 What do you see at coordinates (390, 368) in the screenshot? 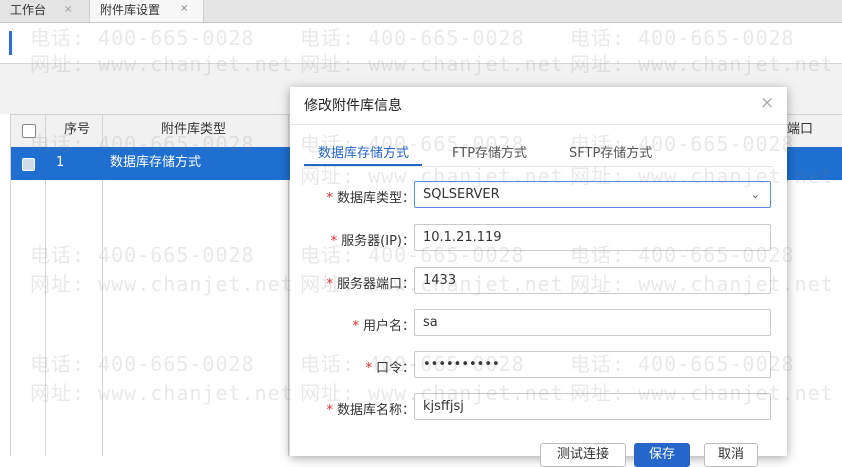
I see `password-label: * 口令：` at bounding box center [390, 368].